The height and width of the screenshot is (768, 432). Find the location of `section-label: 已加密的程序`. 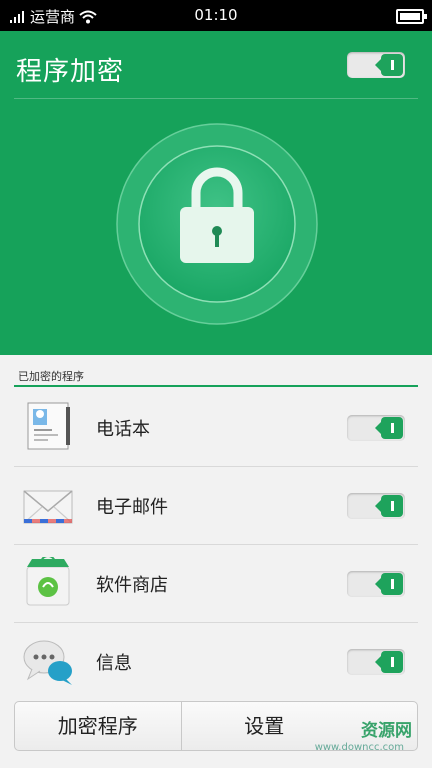

section-label: 已加密的程序 is located at coordinates (51, 376).